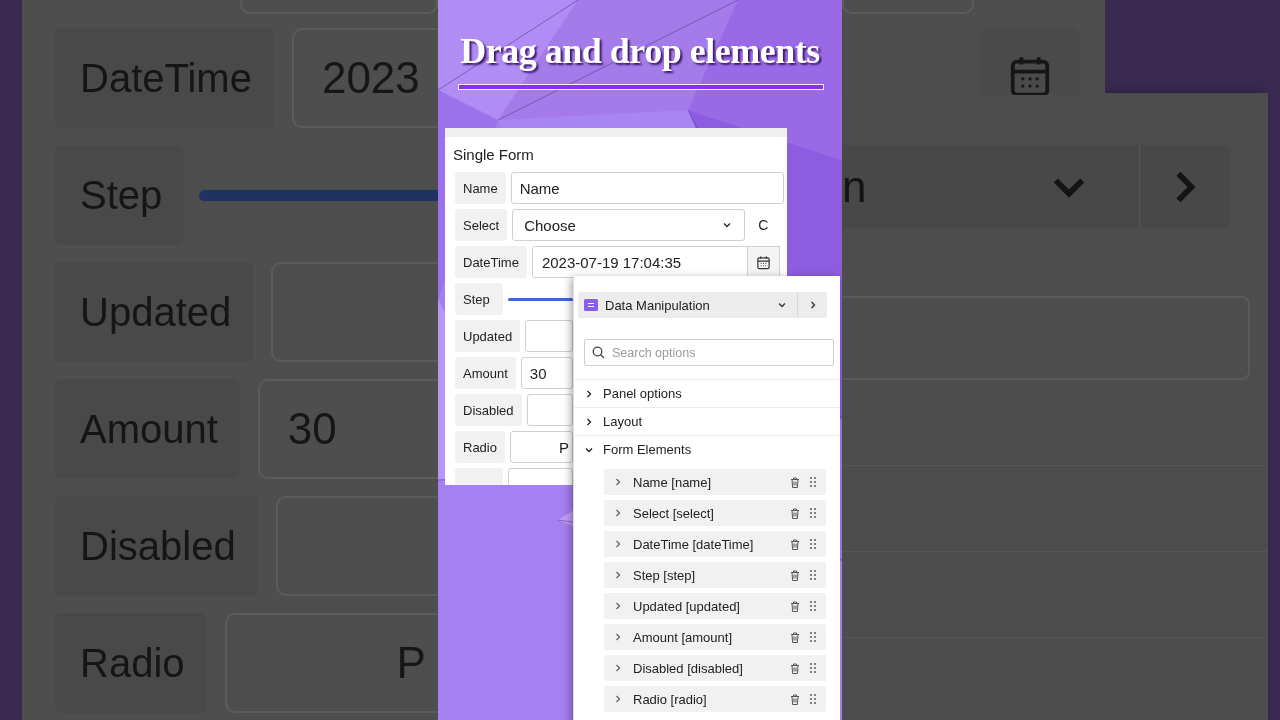 The image size is (1280, 720). I want to click on form-element-item: Step [step], so click(715, 575).